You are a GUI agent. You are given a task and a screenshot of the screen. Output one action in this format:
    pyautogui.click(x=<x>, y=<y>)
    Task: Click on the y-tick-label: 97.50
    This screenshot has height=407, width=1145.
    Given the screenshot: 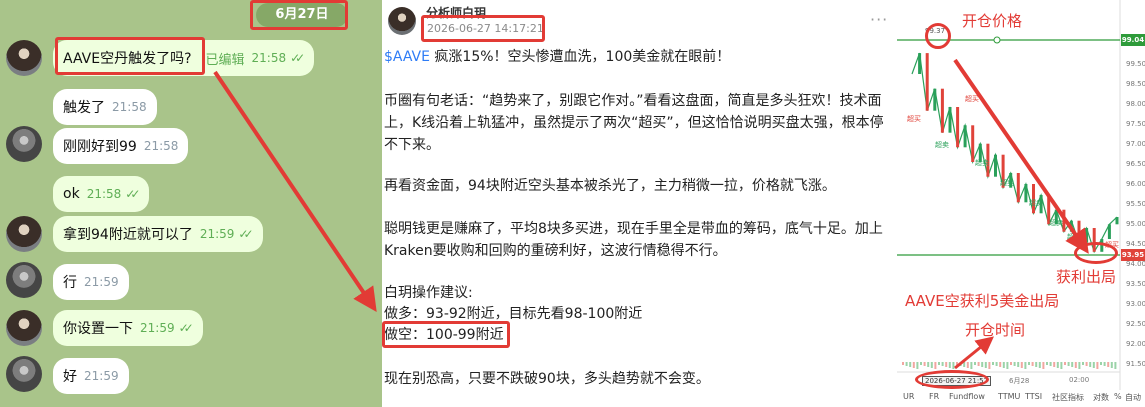 What is the action you would take?
    pyautogui.click(x=1135, y=124)
    